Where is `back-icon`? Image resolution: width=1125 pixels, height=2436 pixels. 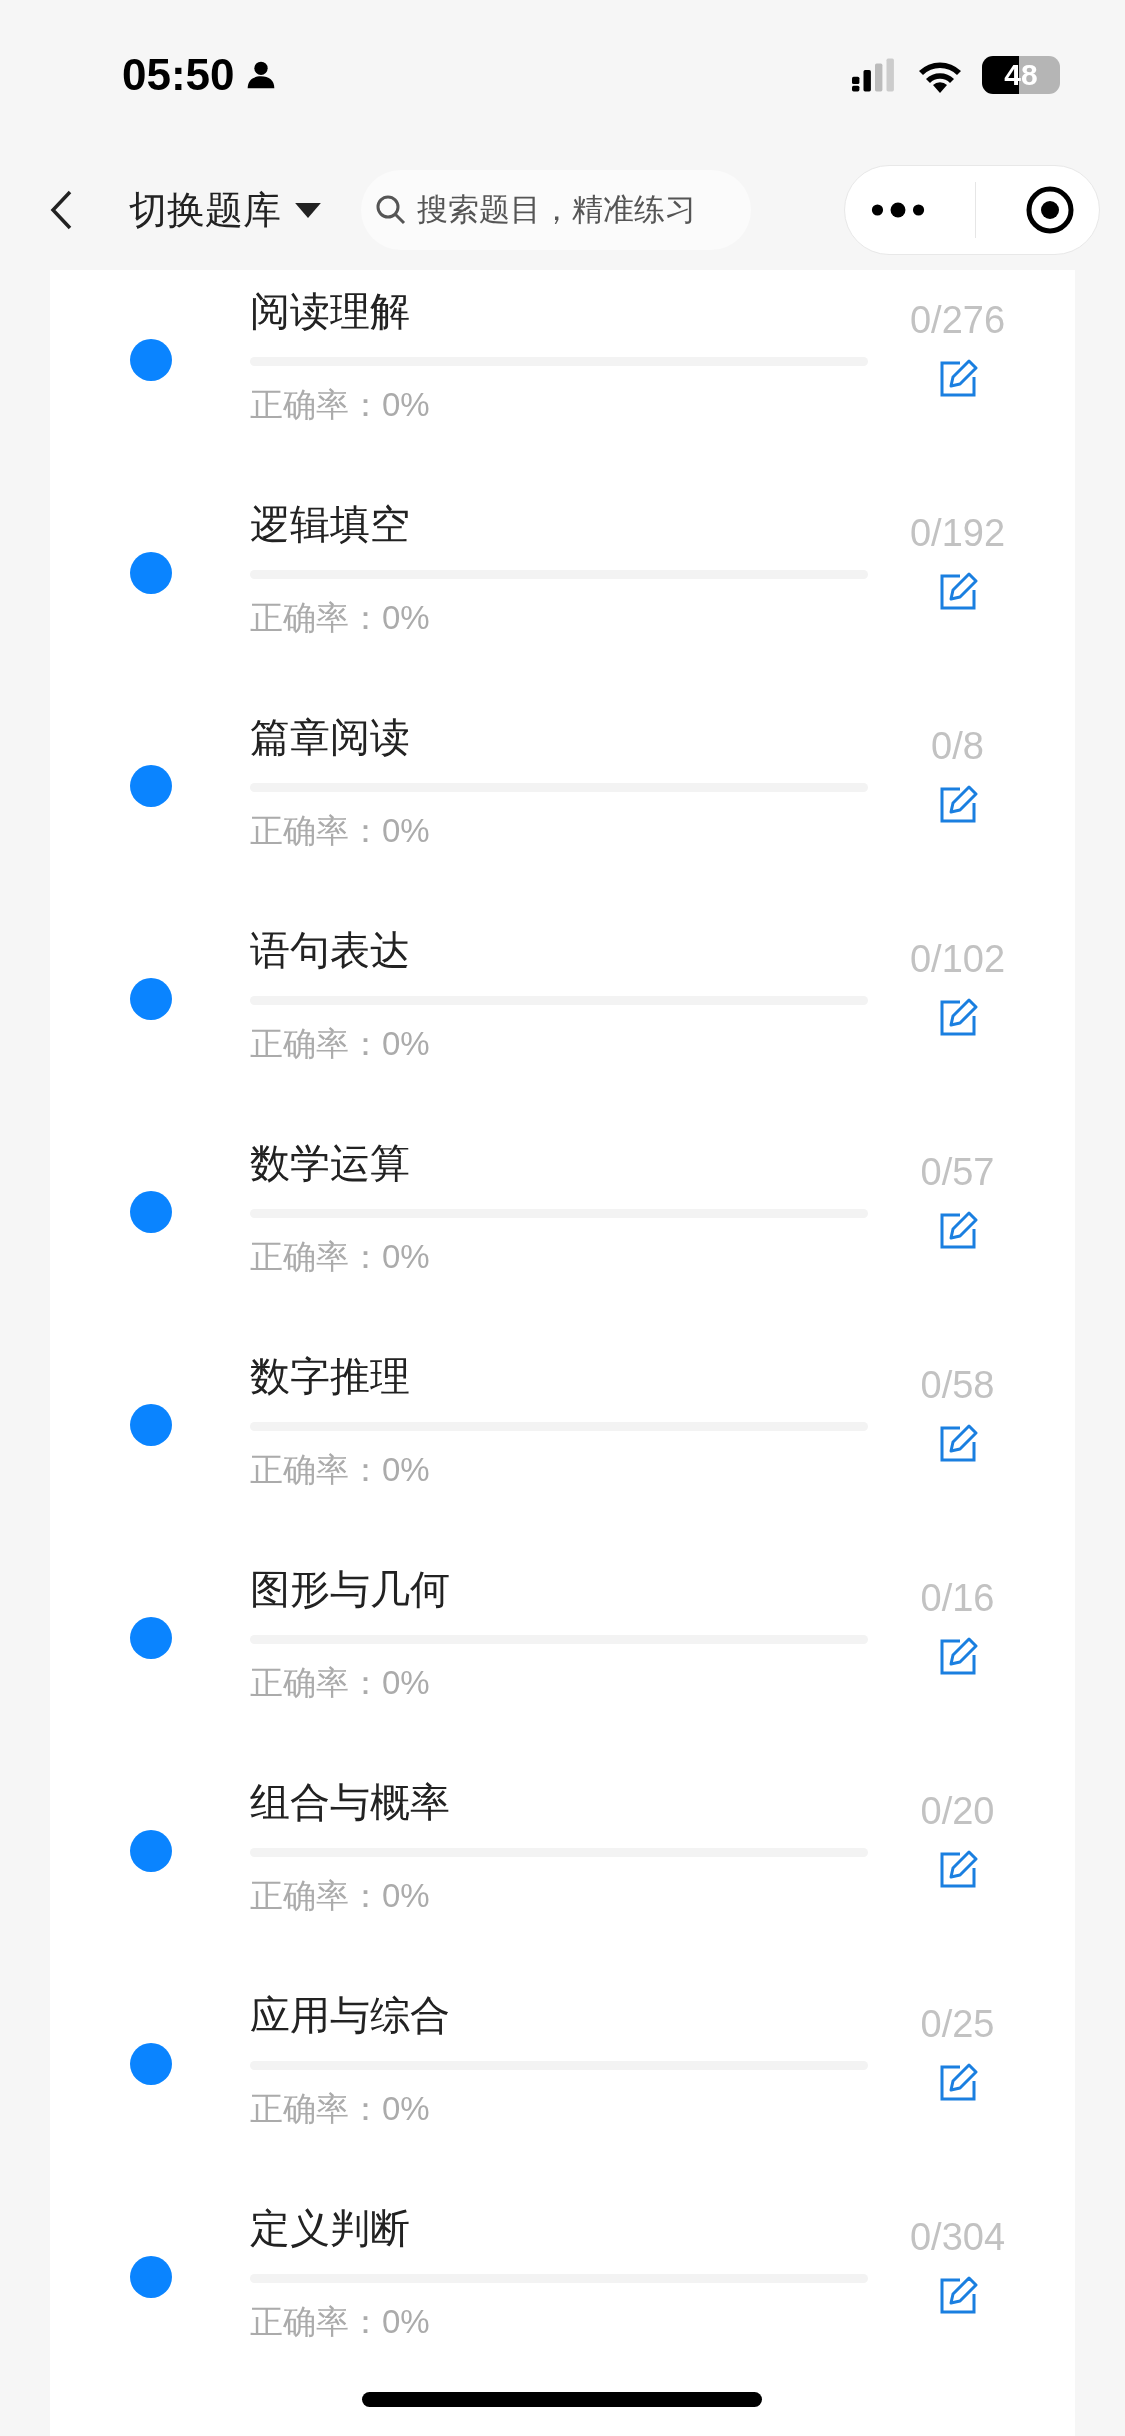 back-icon is located at coordinates (62, 210).